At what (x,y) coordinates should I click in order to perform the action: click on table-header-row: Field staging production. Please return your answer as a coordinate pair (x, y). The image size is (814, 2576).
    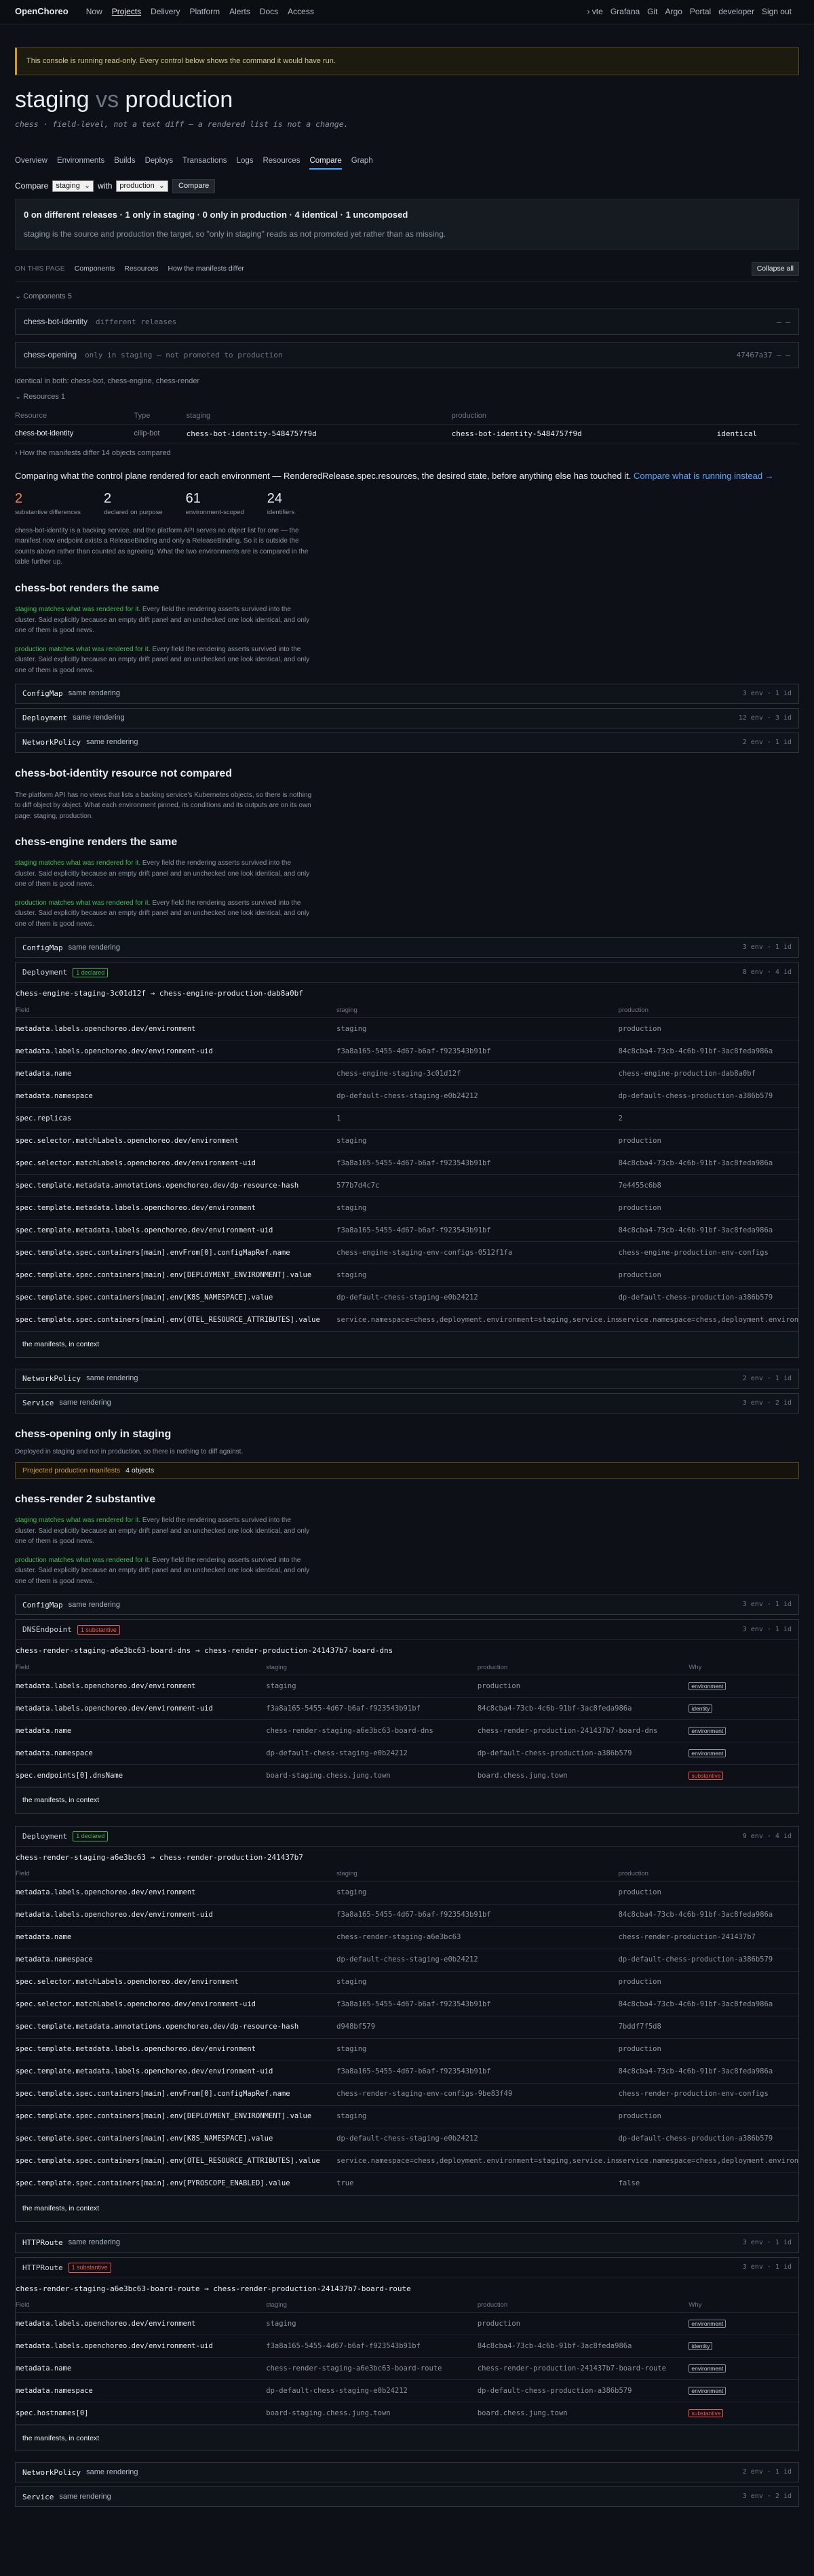
    Looking at the image, I should click on (407, 1874).